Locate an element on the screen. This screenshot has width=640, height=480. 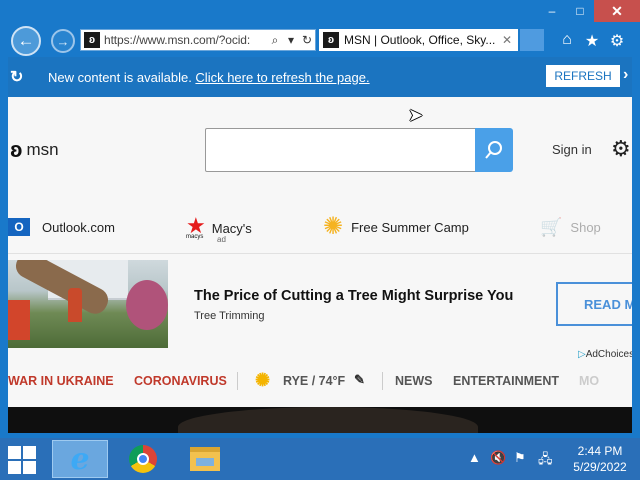
start-button is located at coordinates (24, 460).